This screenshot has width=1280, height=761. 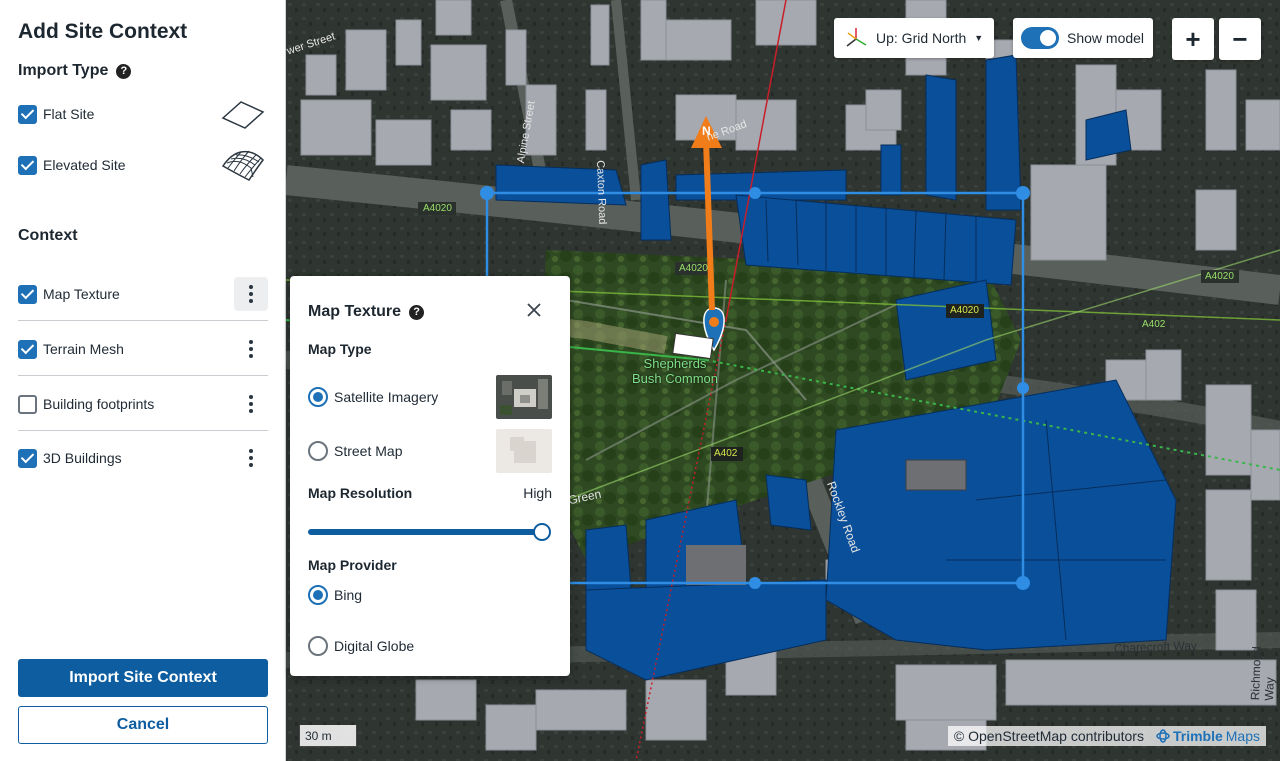 What do you see at coordinates (143, 458) in the screenshot?
I see `3d-buildings-option: 3D Buildings` at bounding box center [143, 458].